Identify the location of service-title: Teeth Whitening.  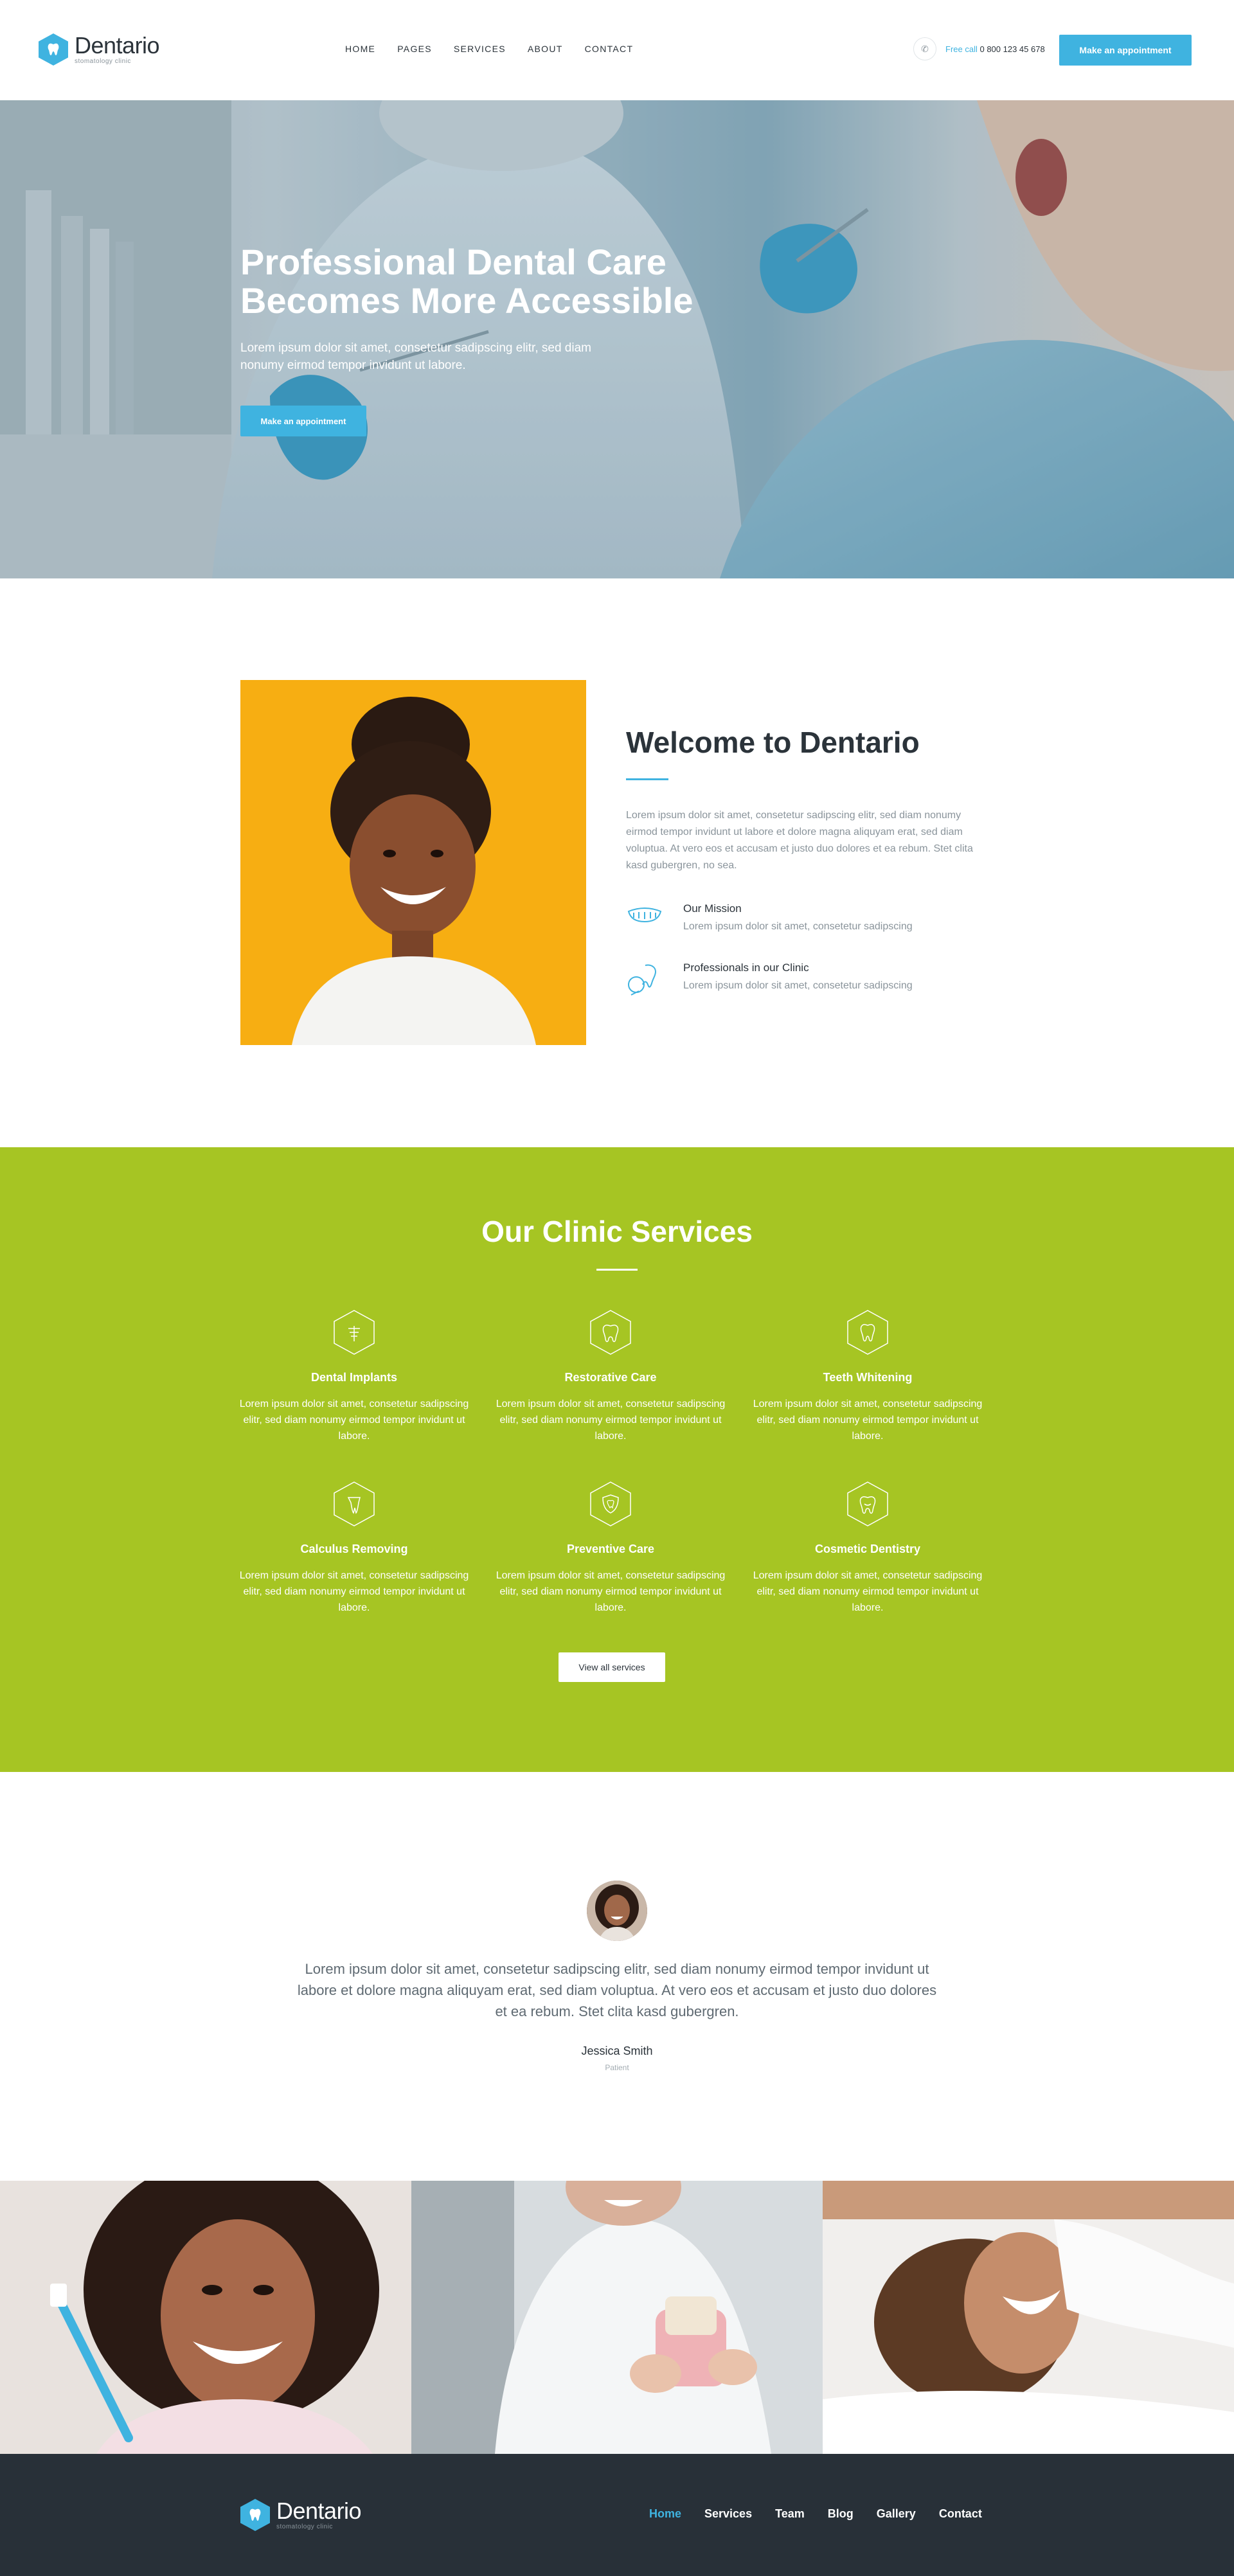
(868, 1377).